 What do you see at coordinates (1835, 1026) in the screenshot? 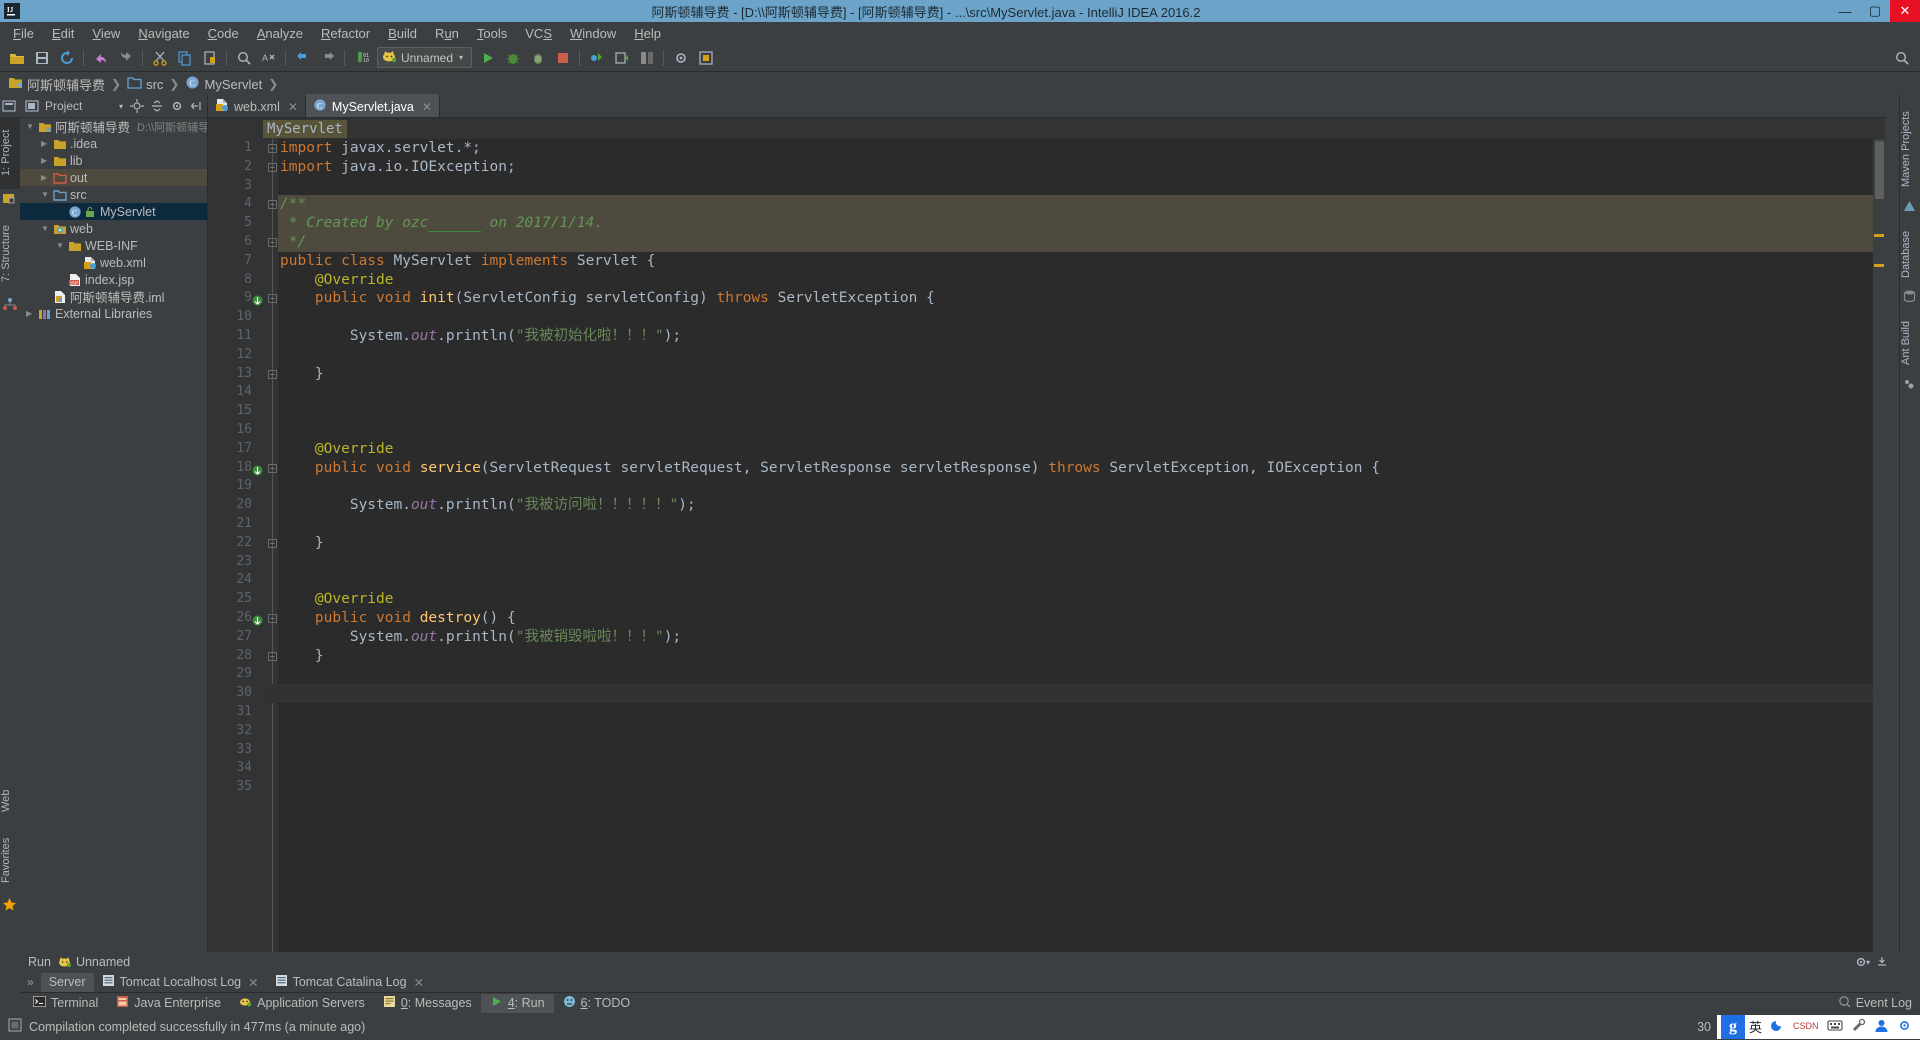
I see `keyboard-icon` at bounding box center [1835, 1026].